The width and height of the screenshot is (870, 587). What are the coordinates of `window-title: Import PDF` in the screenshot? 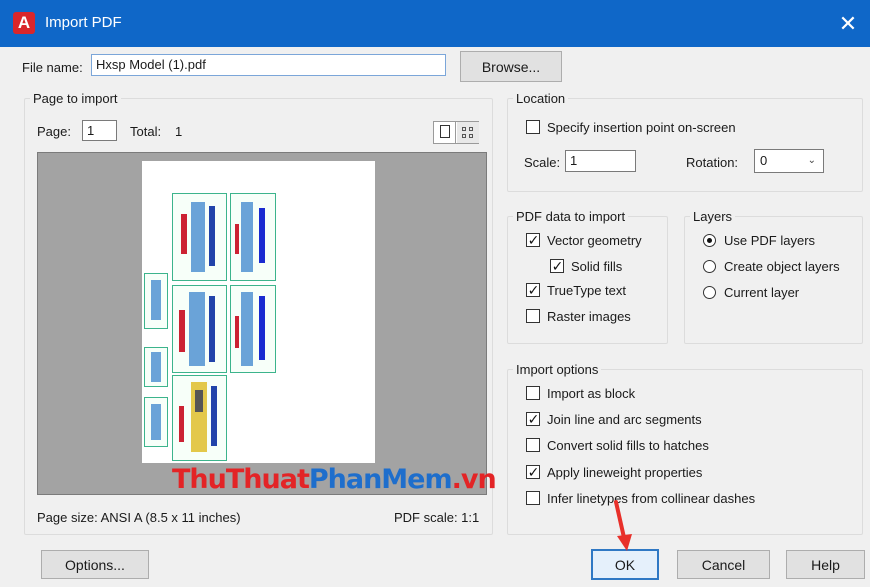 It's located at (83, 22).